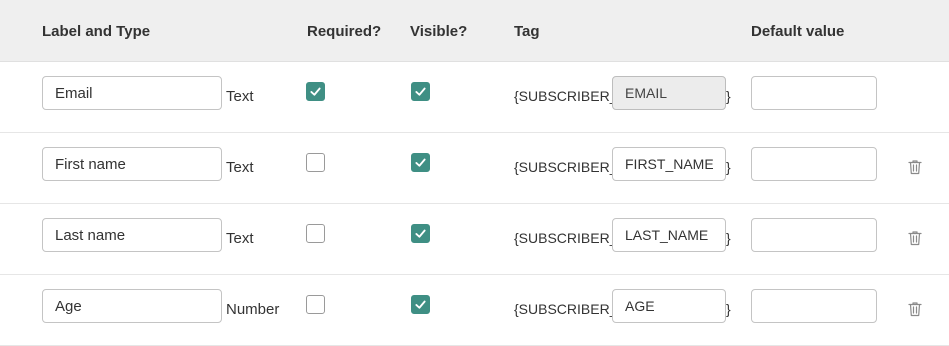 The height and width of the screenshot is (346, 949). What do you see at coordinates (344, 31) in the screenshot?
I see `header-required: Required?` at bounding box center [344, 31].